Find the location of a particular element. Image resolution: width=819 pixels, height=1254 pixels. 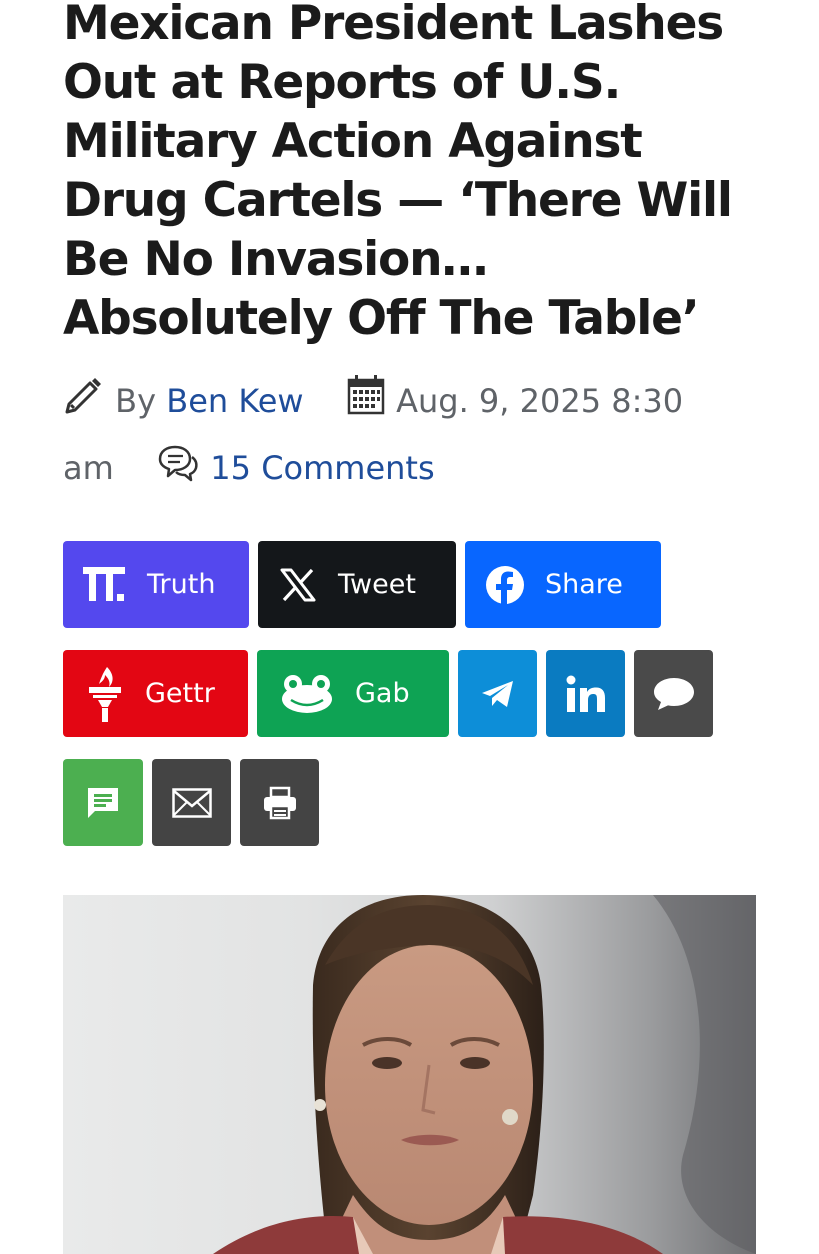

calendar-icon is located at coordinates (366, 405).